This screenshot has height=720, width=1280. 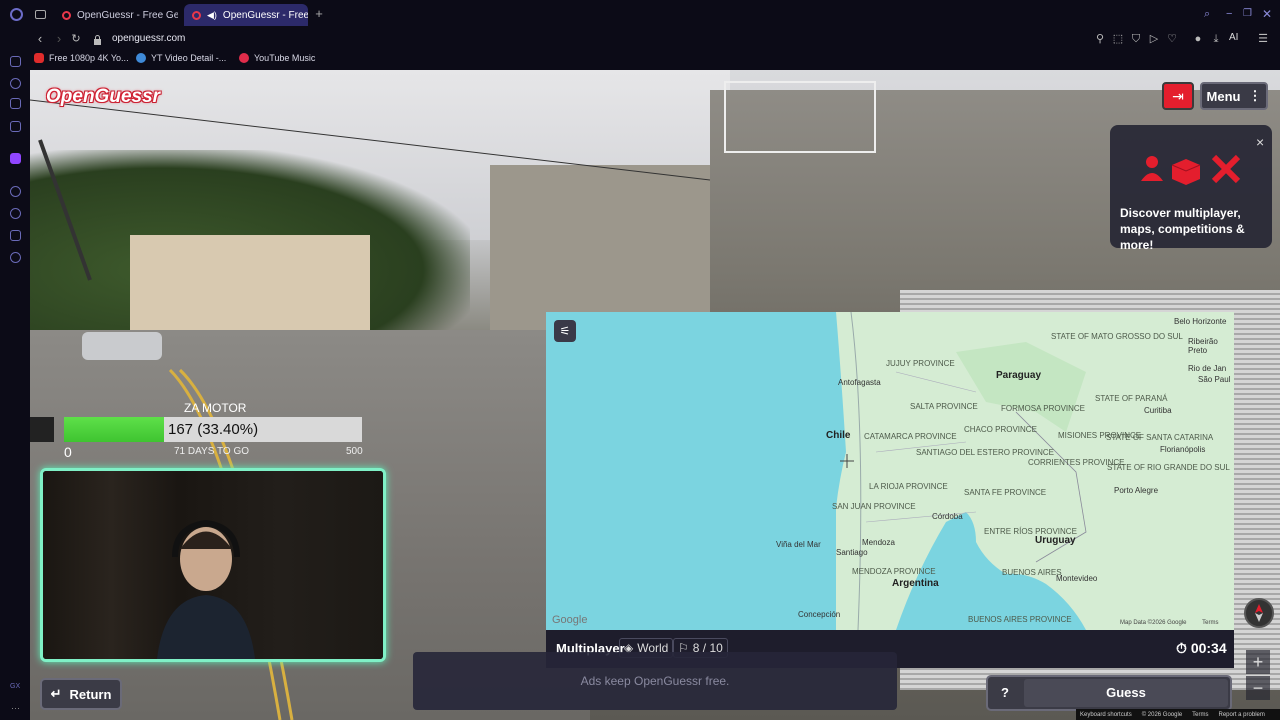 I want to click on map-attribution: Map Data ©2026 Google Terms, so click(x=1169, y=623).